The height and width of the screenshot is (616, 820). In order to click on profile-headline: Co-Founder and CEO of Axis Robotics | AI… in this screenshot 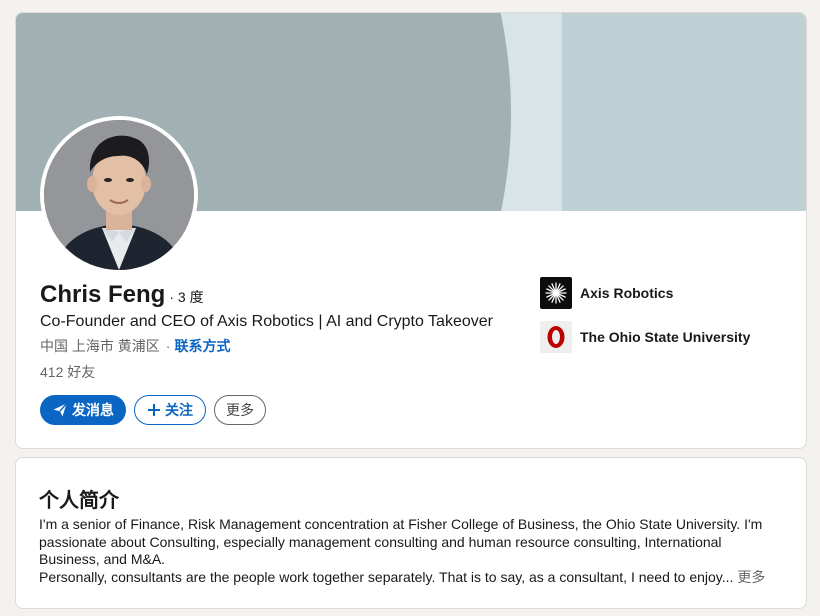, I will do `click(266, 321)`.